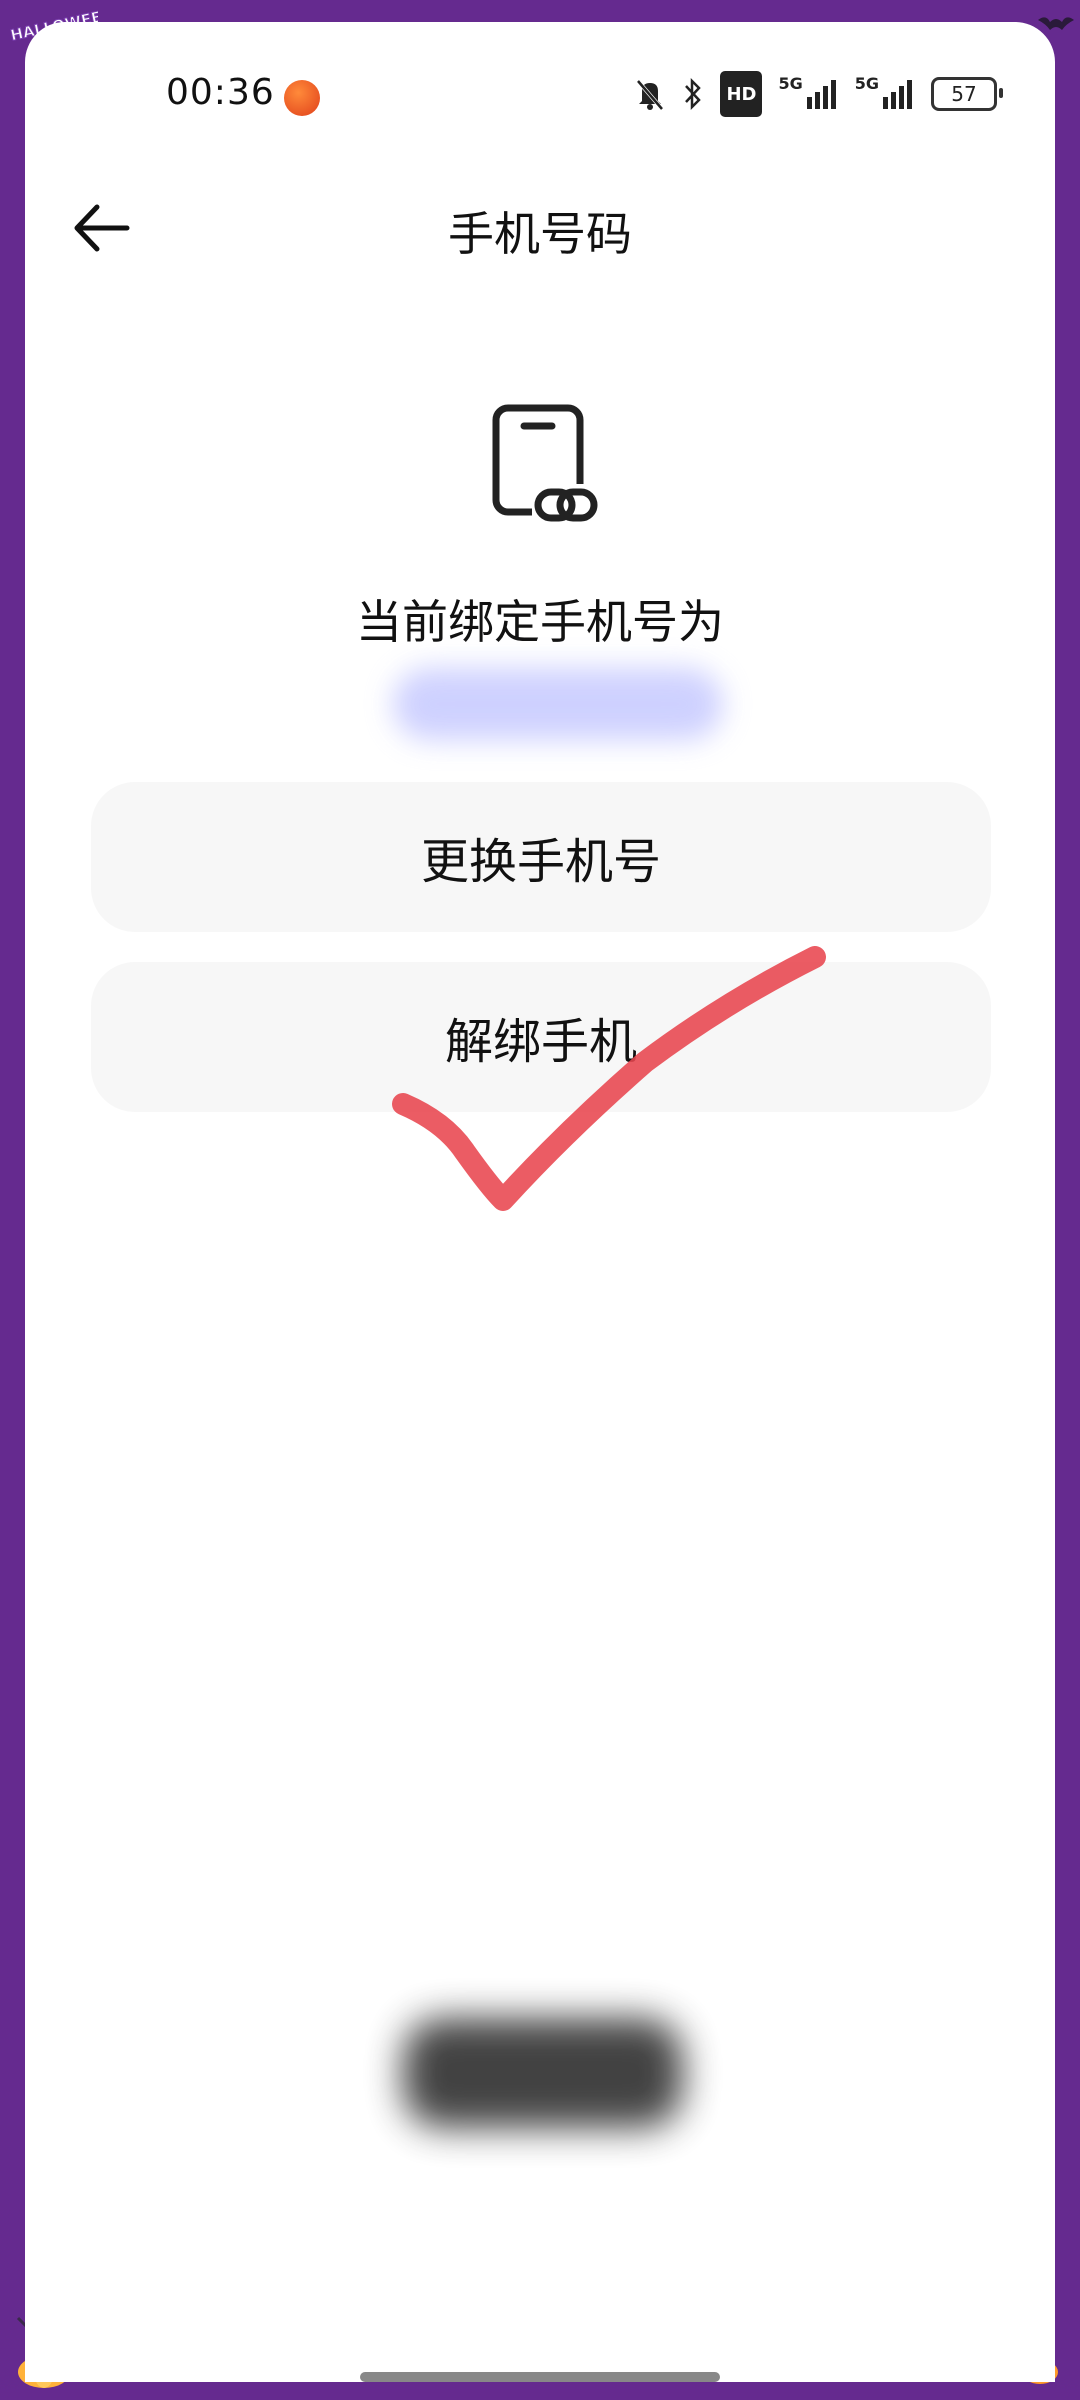  I want to click on page-title: 手机号码, so click(540, 234).